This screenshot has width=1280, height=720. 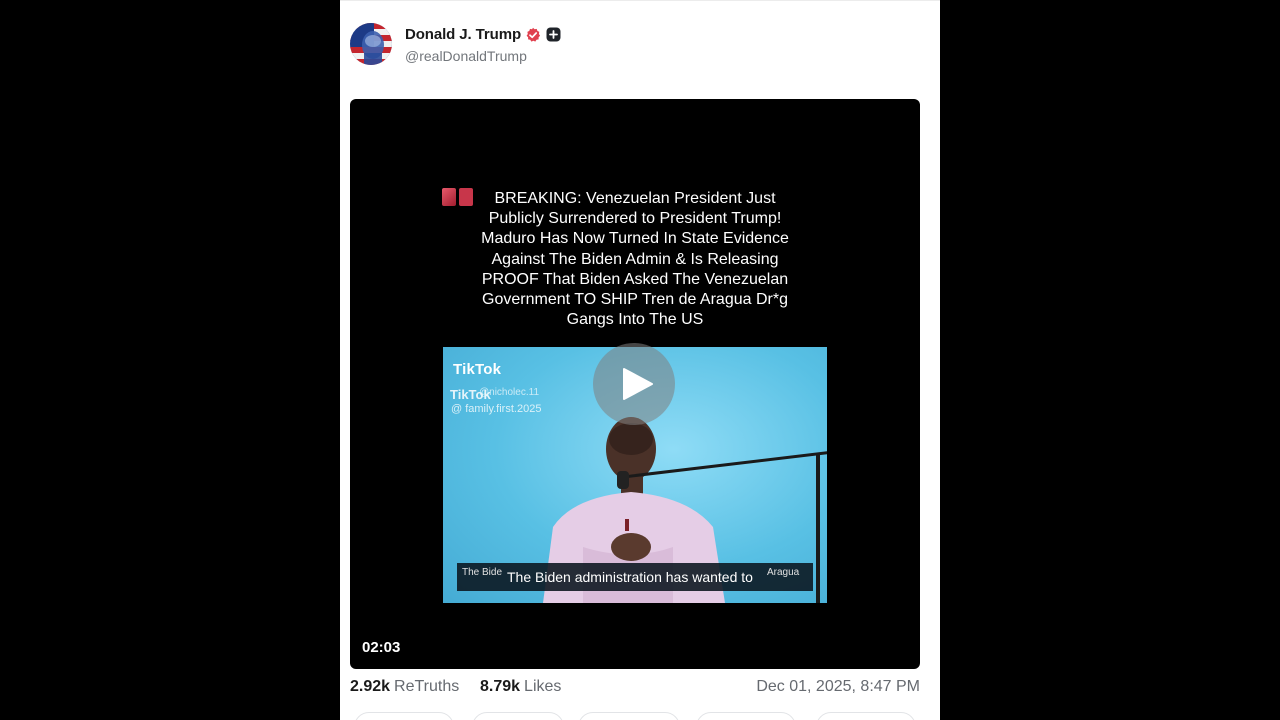 I want to click on retruths-count: 2.92k, so click(x=370, y=686).